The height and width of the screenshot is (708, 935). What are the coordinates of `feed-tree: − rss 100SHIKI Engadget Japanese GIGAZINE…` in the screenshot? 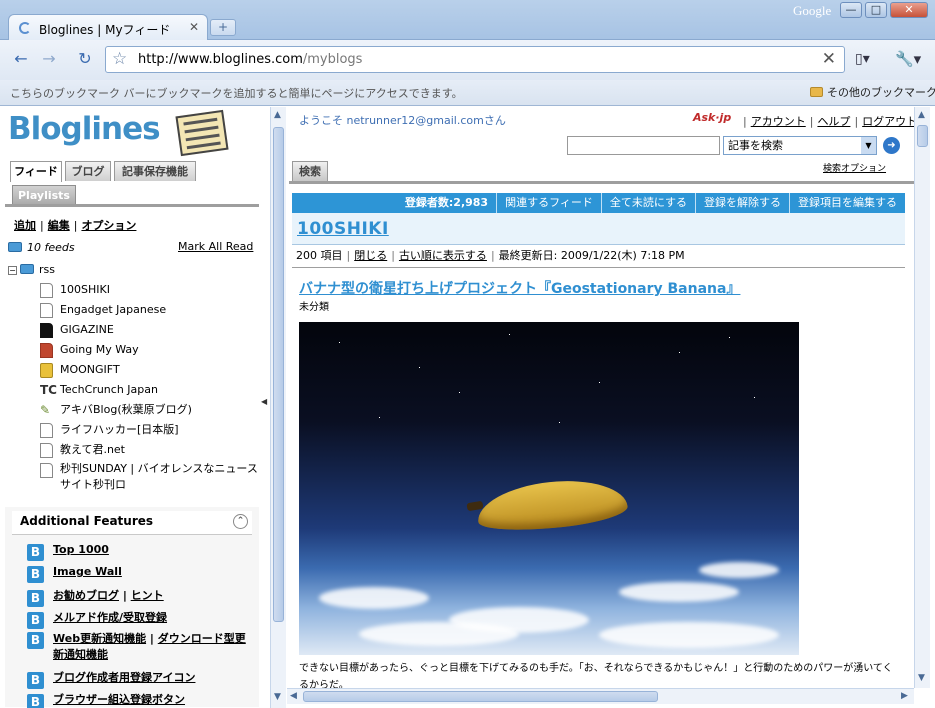 It's located at (134, 380).